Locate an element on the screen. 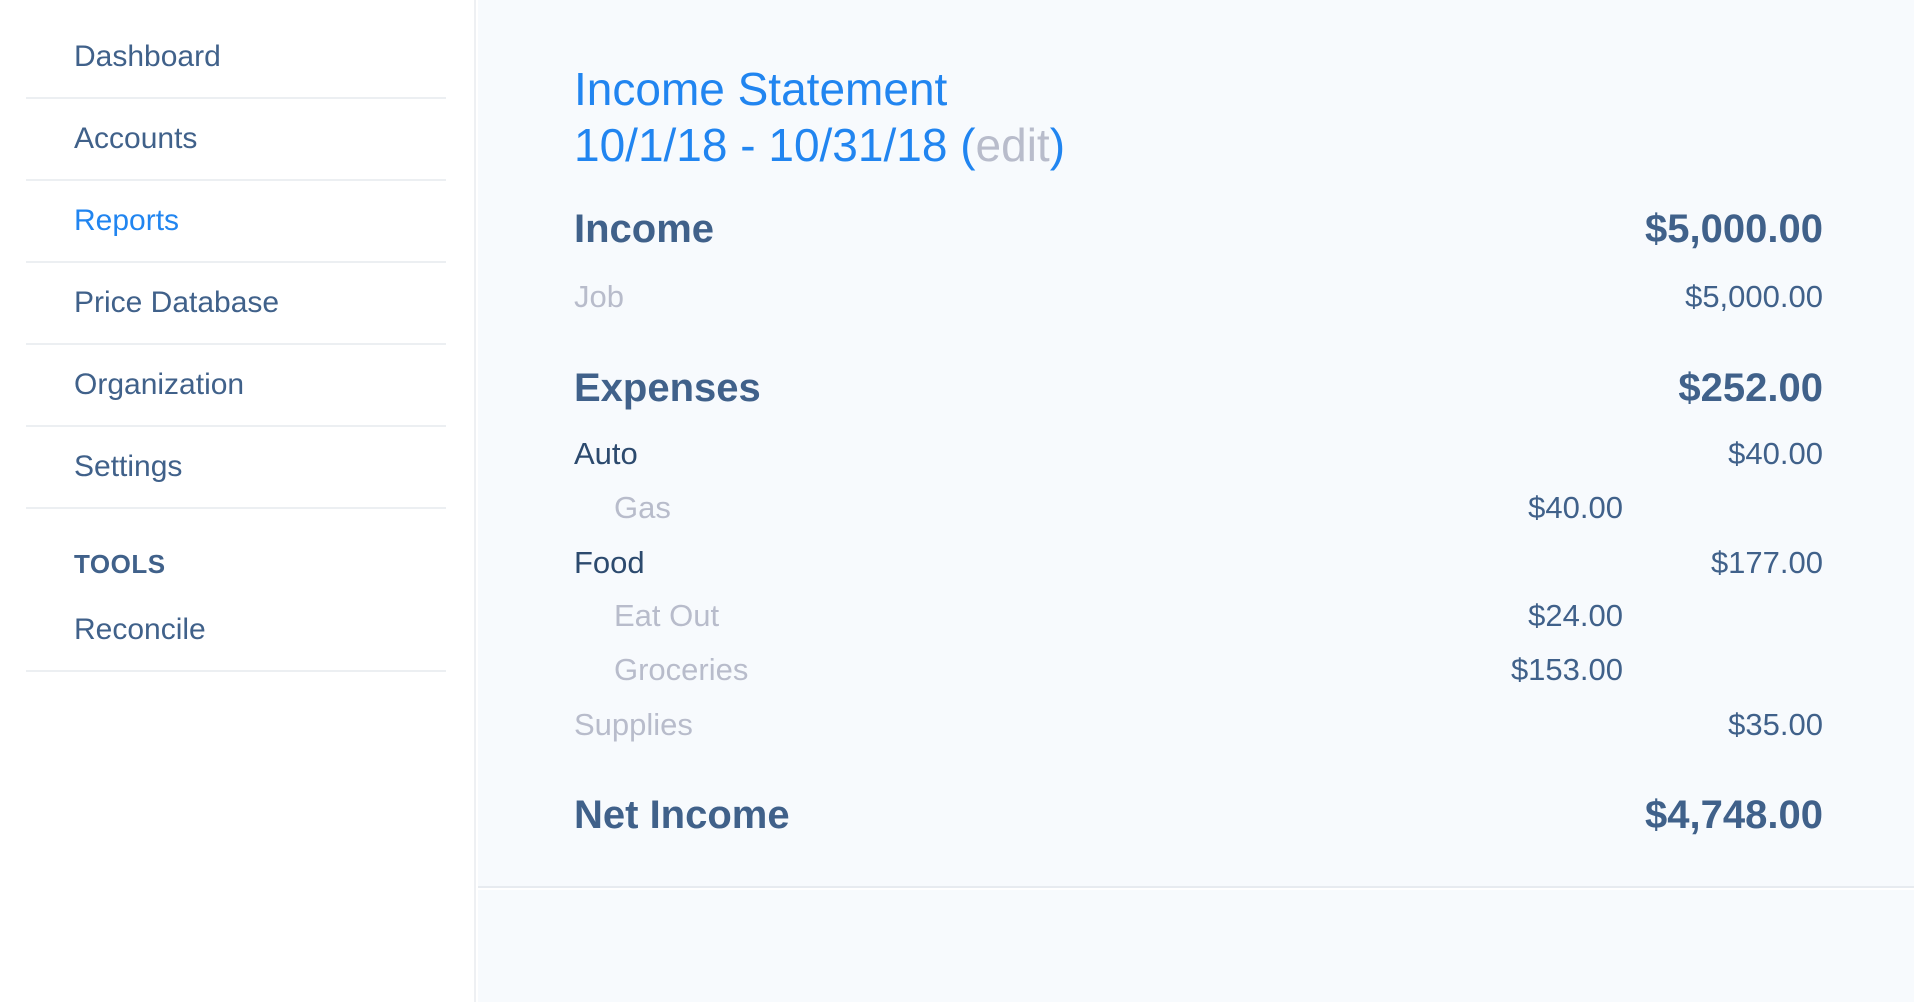 Image resolution: width=1914 pixels, height=1002 pixels. income-total: $5,000.00 is located at coordinates (1734, 228).